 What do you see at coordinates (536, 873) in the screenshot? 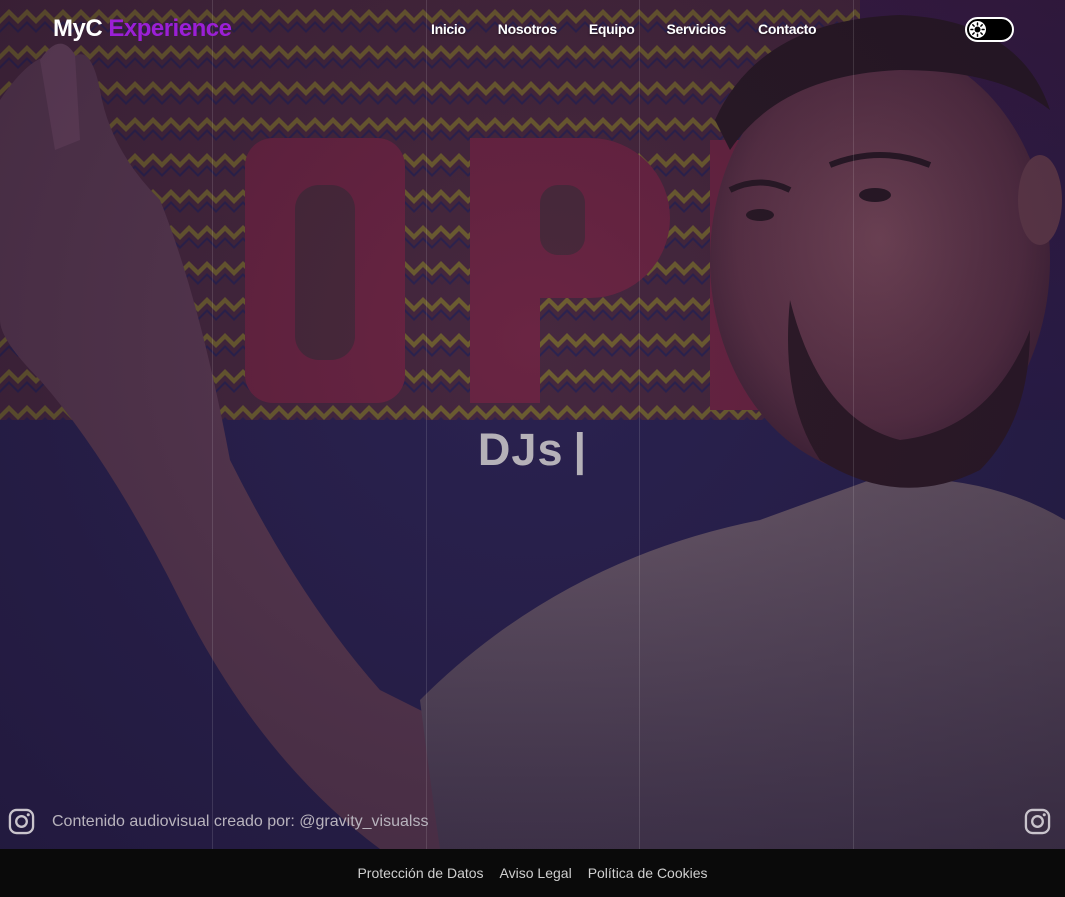
I see `footer-link-legal: Aviso Legal` at bounding box center [536, 873].